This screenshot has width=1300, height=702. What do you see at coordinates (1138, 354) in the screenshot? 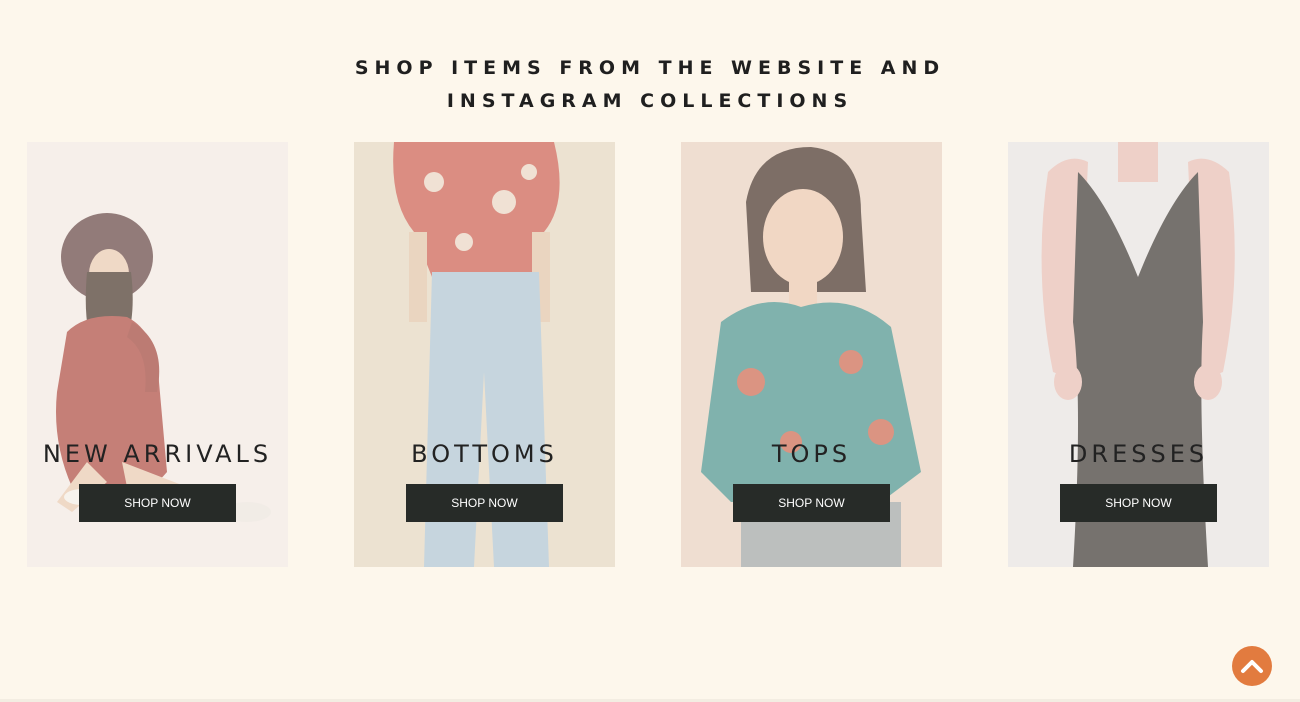
I see `collection-card-dresses: DRESSES SHOP NOW` at bounding box center [1138, 354].